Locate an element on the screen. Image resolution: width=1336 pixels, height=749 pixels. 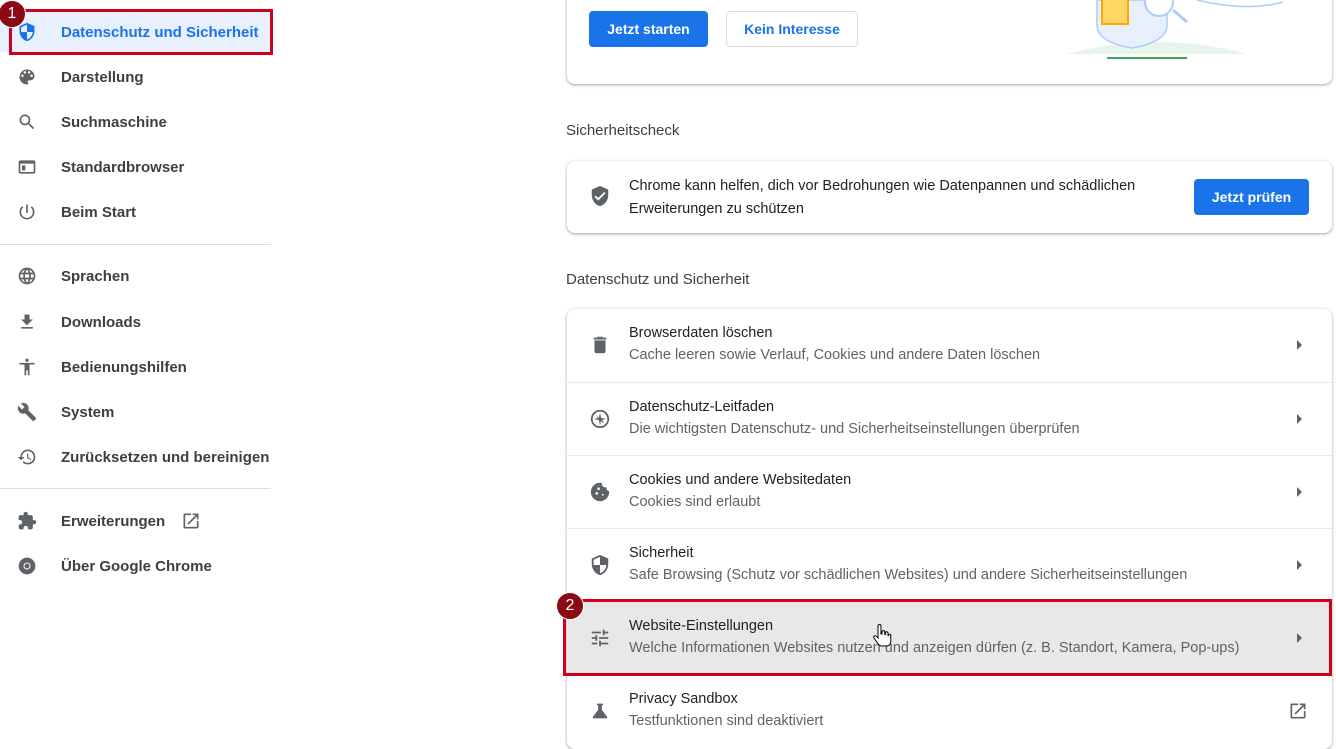
sidebar-item-label: Standardbrowser is located at coordinates (123, 167).